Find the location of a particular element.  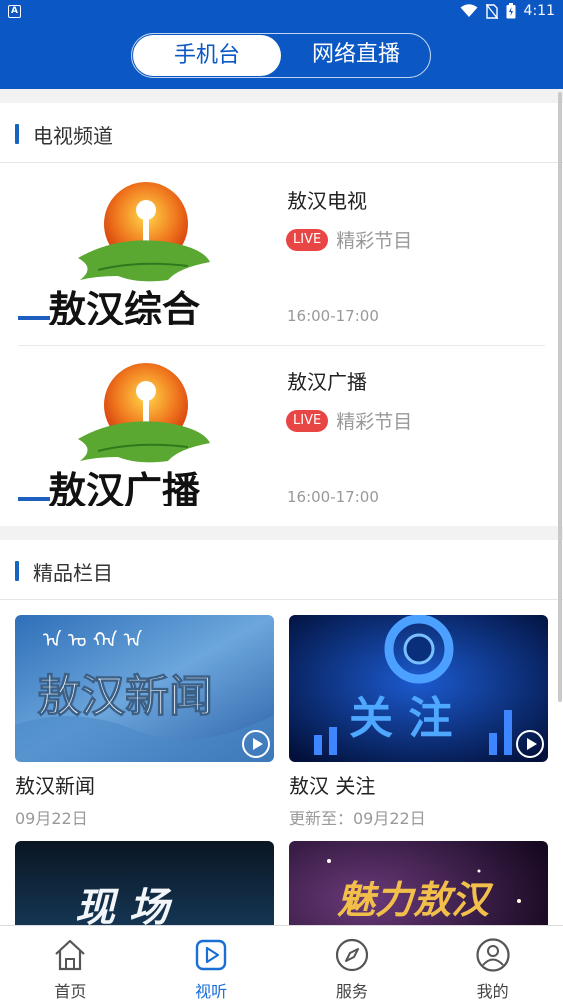

wifi-icon is located at coordinates (469, 10).